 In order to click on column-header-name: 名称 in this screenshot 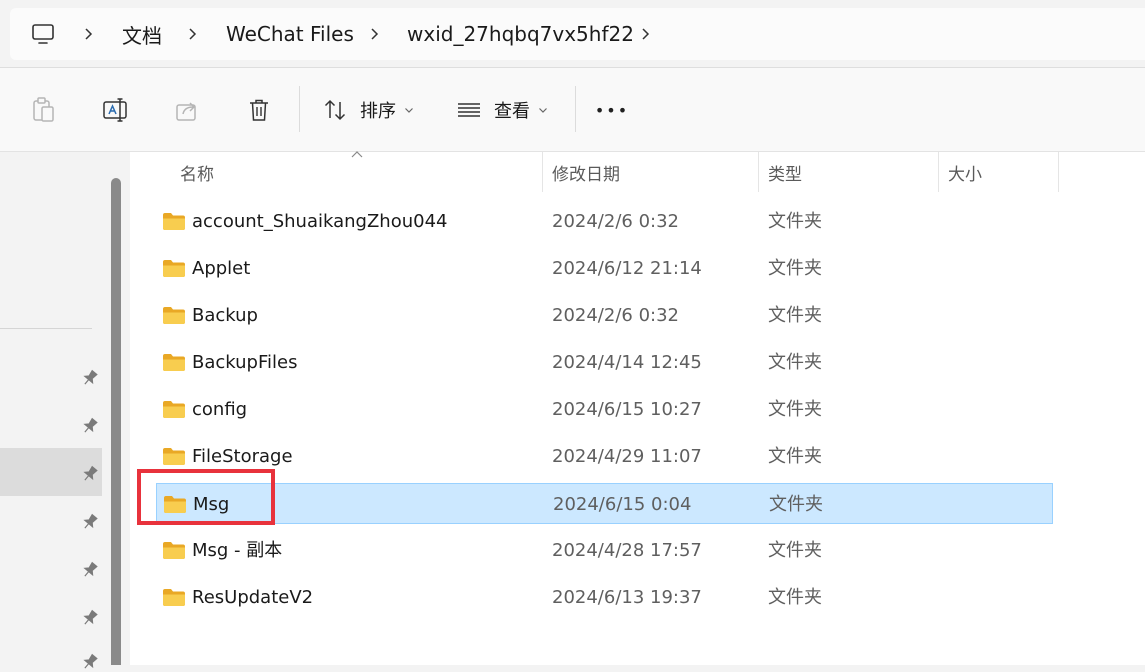, I will do `click(197, 172)`.